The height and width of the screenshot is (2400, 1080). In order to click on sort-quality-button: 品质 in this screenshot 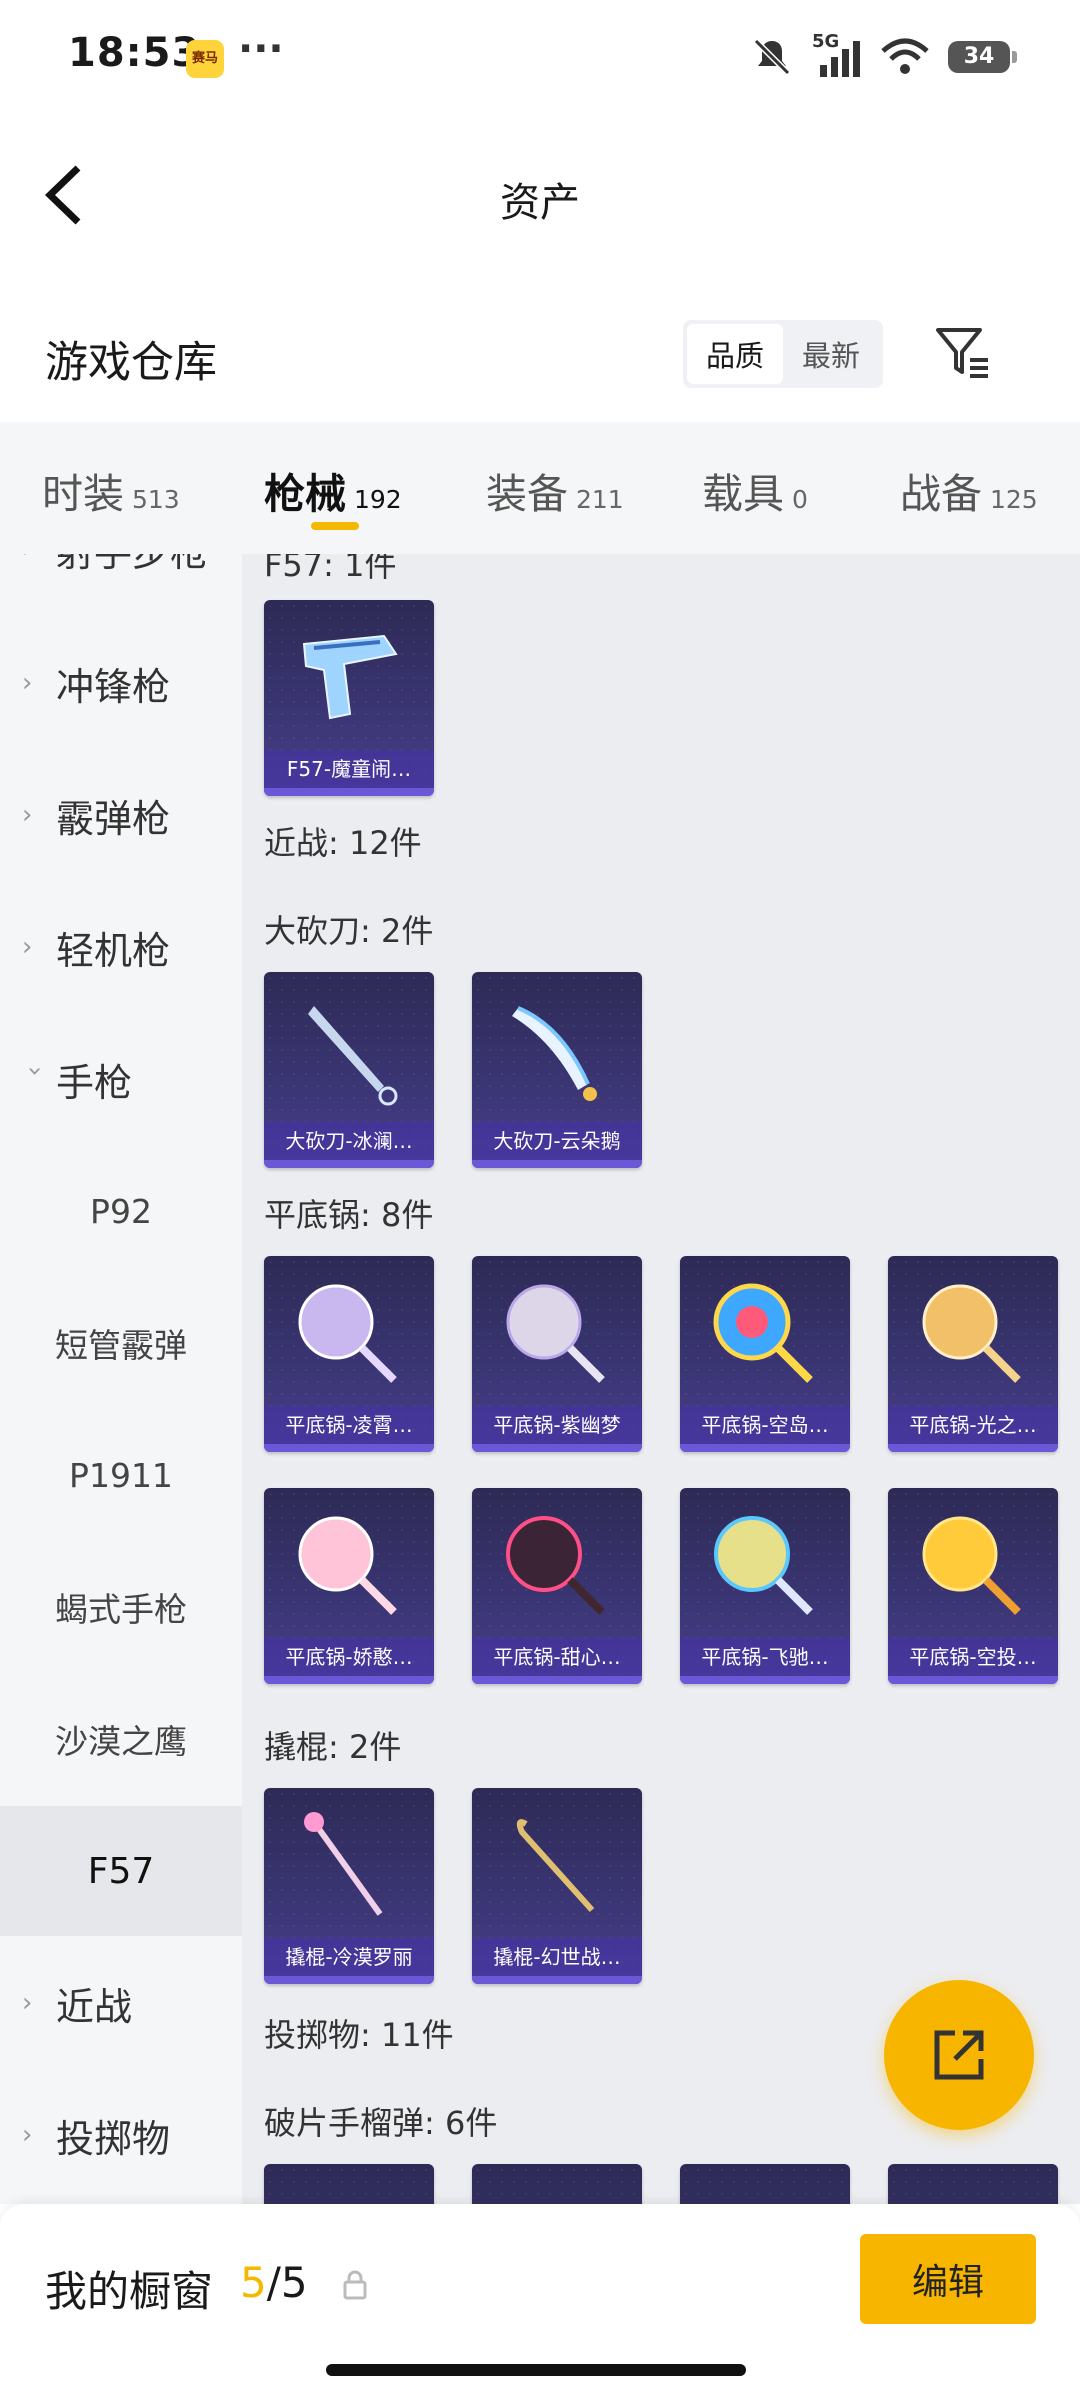, I will do `click(735, 354)`.